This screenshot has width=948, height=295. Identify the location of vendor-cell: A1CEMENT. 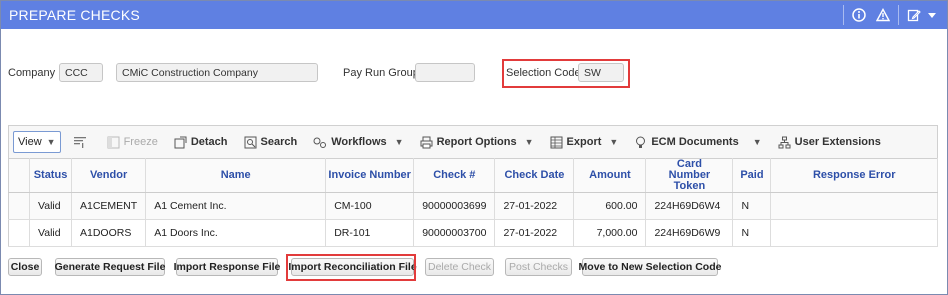
(109, 206).